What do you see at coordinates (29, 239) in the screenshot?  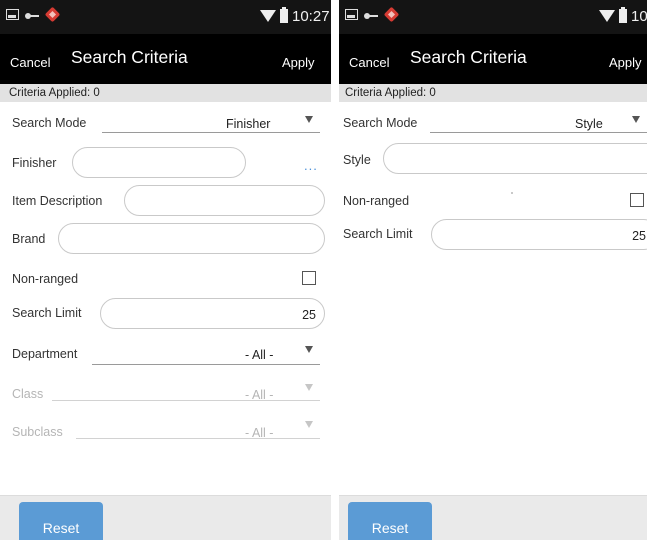 I see `brand-label: Brand` at bounding box center [29, 239].